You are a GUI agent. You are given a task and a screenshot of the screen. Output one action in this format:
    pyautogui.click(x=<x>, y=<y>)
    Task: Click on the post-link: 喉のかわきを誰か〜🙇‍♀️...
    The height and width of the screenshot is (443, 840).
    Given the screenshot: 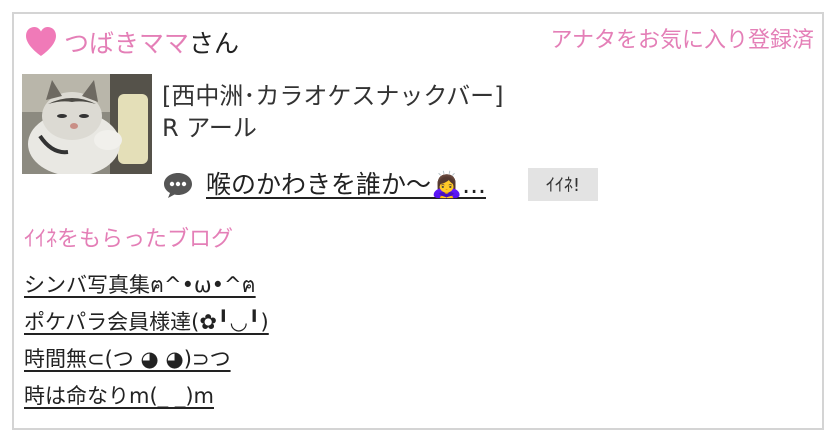 What is the action you would take?
    pyautogui.click(x=346, y=185)
    